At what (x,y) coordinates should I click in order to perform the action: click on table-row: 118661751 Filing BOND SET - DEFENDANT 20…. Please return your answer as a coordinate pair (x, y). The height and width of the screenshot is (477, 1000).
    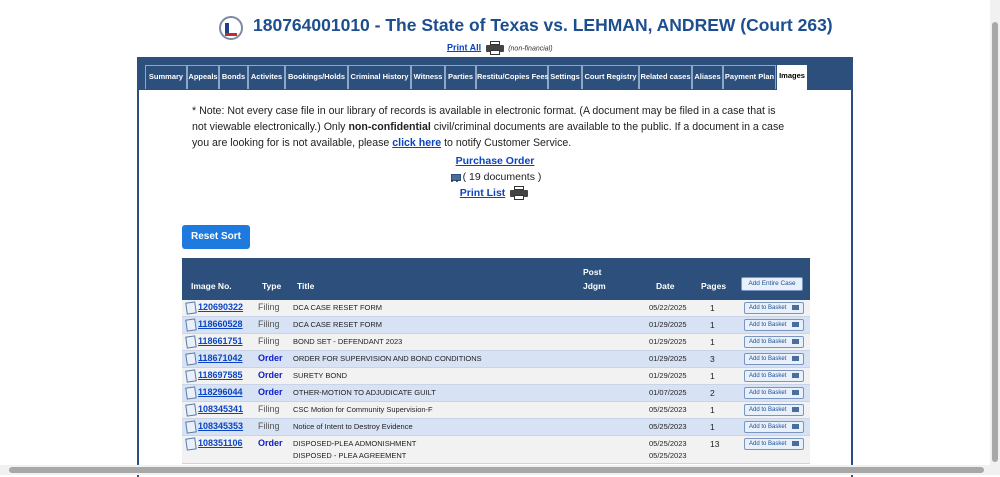
    Looking at the image, I should click on (496, 342).